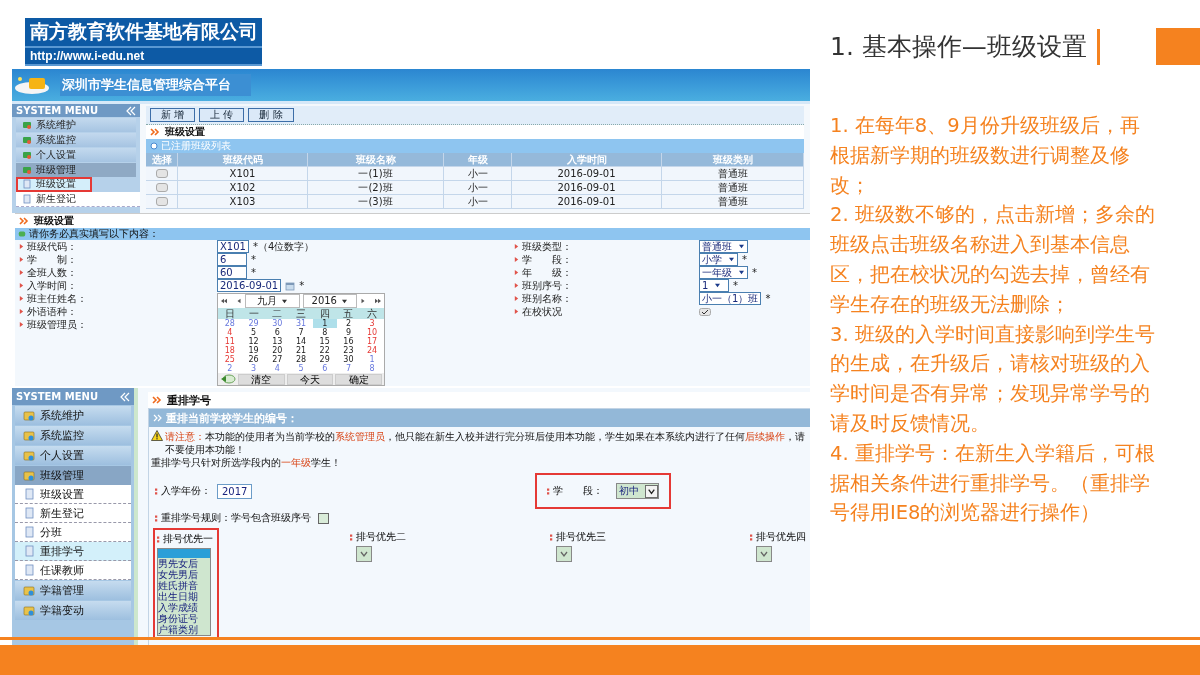 This screenshot has height=675, width=1200. What do you see at coordinates (157, 435) in the screenshot?
I see `warning-icon` at bounding box center [157, 435].